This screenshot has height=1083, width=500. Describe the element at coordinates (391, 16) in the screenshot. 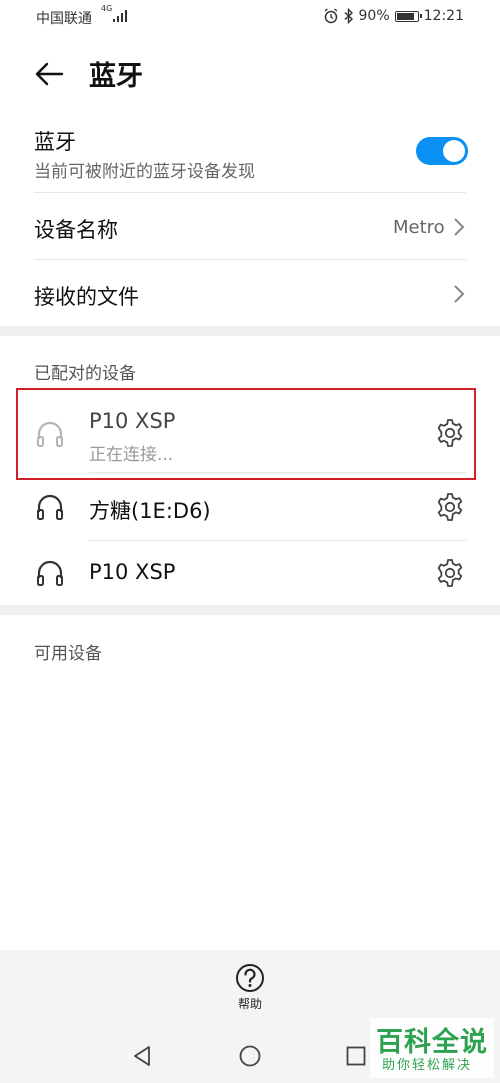

I see `status-right: 90% 12:21` at that location.